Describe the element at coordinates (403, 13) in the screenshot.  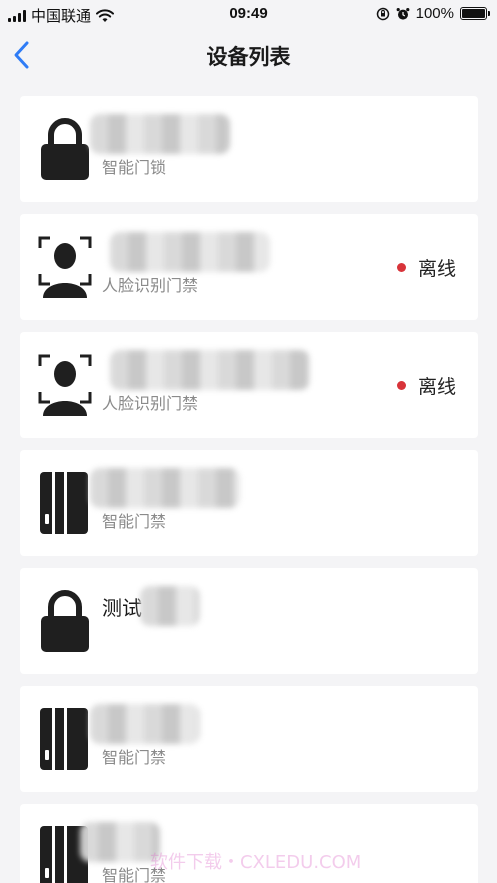
I see `alarm-icon` at that location.